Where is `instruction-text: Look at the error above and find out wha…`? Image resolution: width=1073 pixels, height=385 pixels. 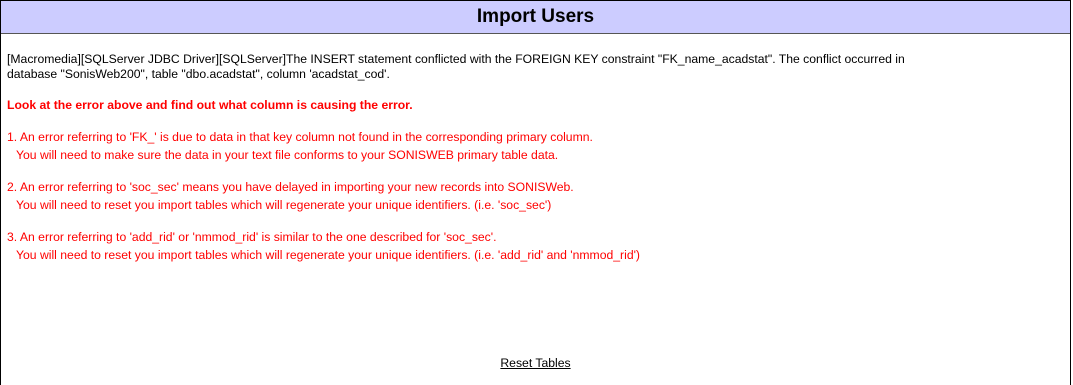 instruction-text: Look at the error above and find out wha… is located at coordinates (210, 105).